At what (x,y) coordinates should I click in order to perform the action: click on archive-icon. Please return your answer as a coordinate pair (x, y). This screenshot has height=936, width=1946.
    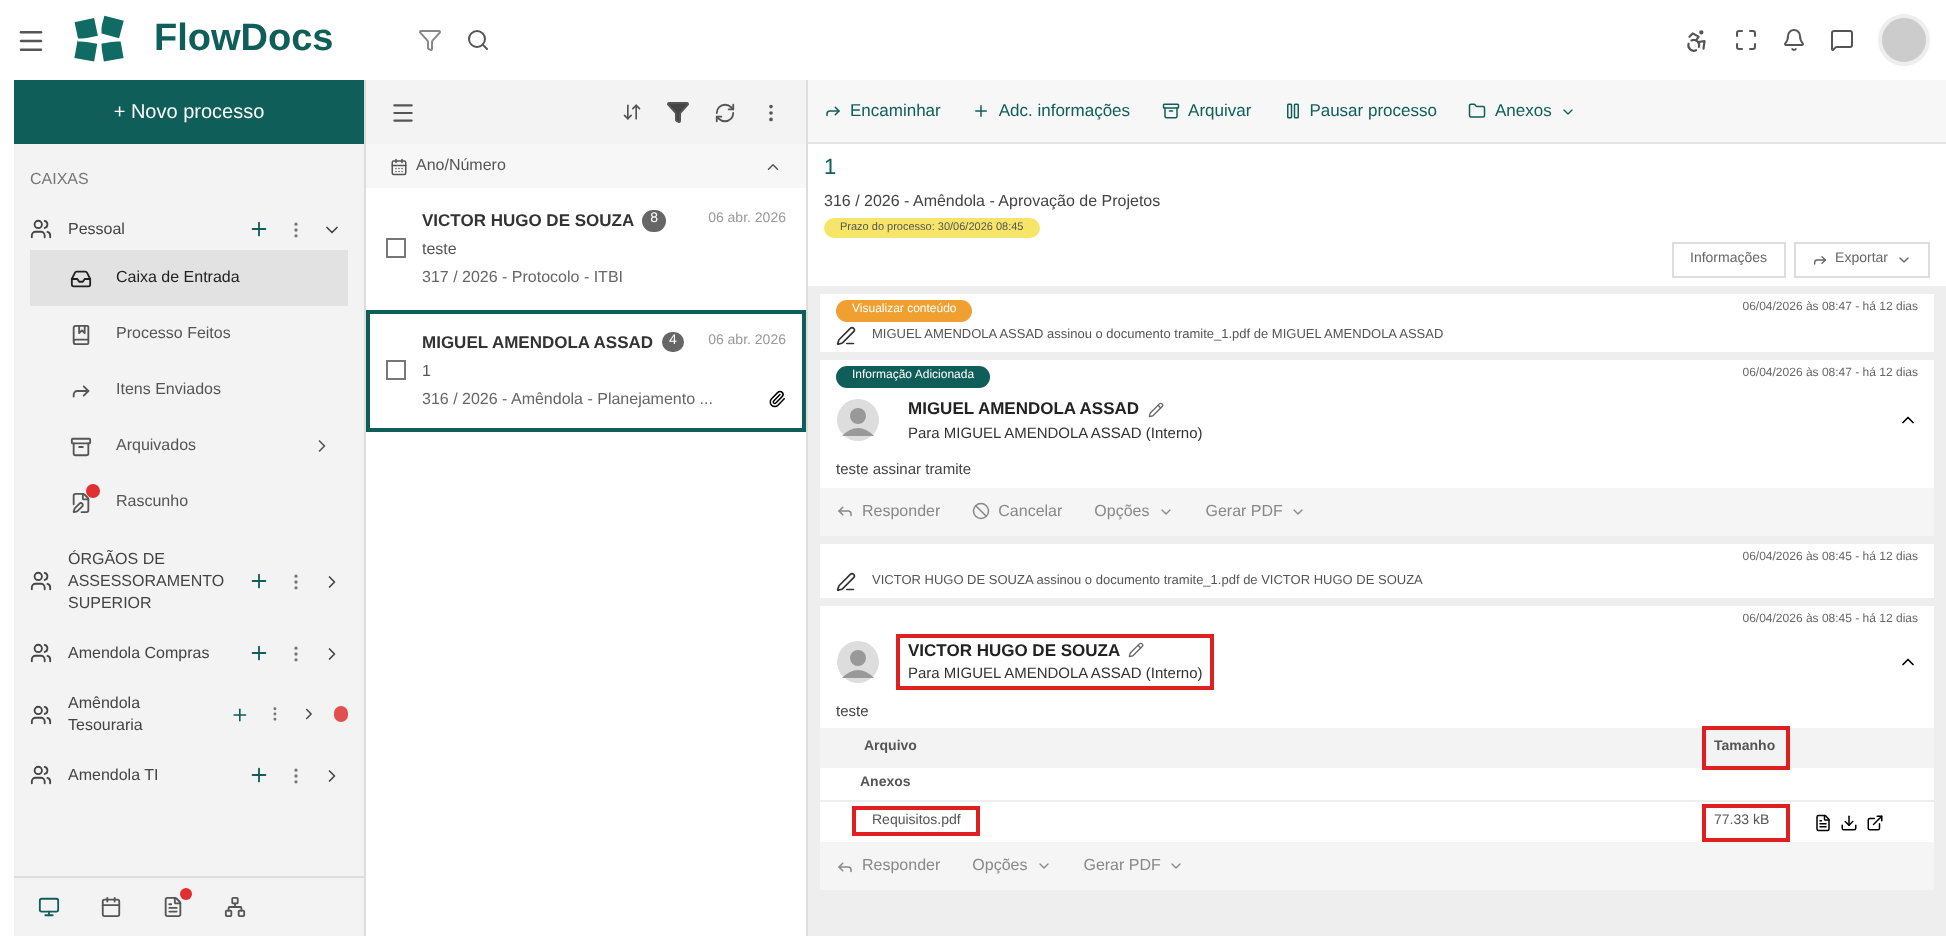
    Looking at the image, I should click on (1171, 111).